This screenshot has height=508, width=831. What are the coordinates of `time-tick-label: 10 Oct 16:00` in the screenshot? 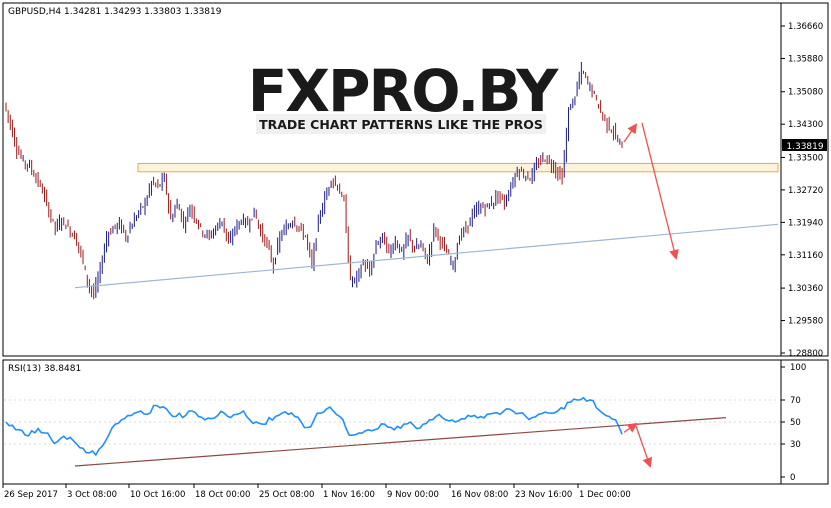 It's located at (157, 495).